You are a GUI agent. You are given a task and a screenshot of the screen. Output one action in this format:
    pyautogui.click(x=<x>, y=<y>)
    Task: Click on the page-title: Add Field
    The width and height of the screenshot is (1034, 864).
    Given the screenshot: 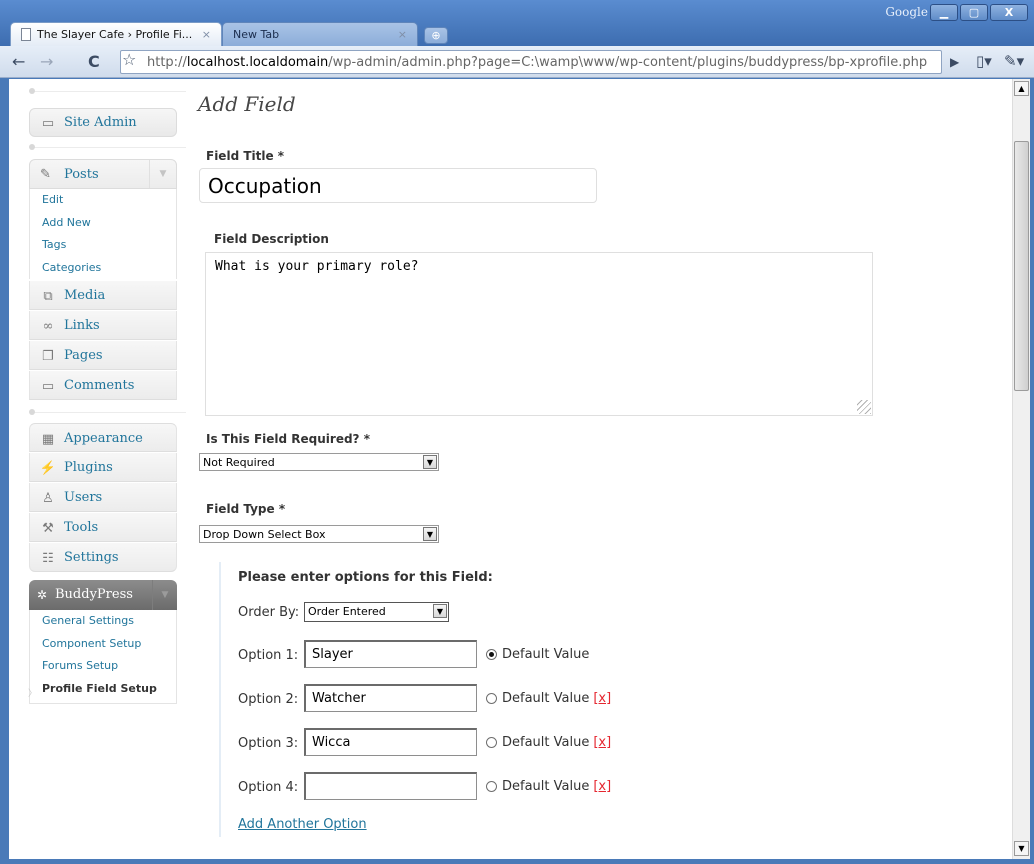 What is the action you would take?
    pyautogui.click(x=247, y=104)
    